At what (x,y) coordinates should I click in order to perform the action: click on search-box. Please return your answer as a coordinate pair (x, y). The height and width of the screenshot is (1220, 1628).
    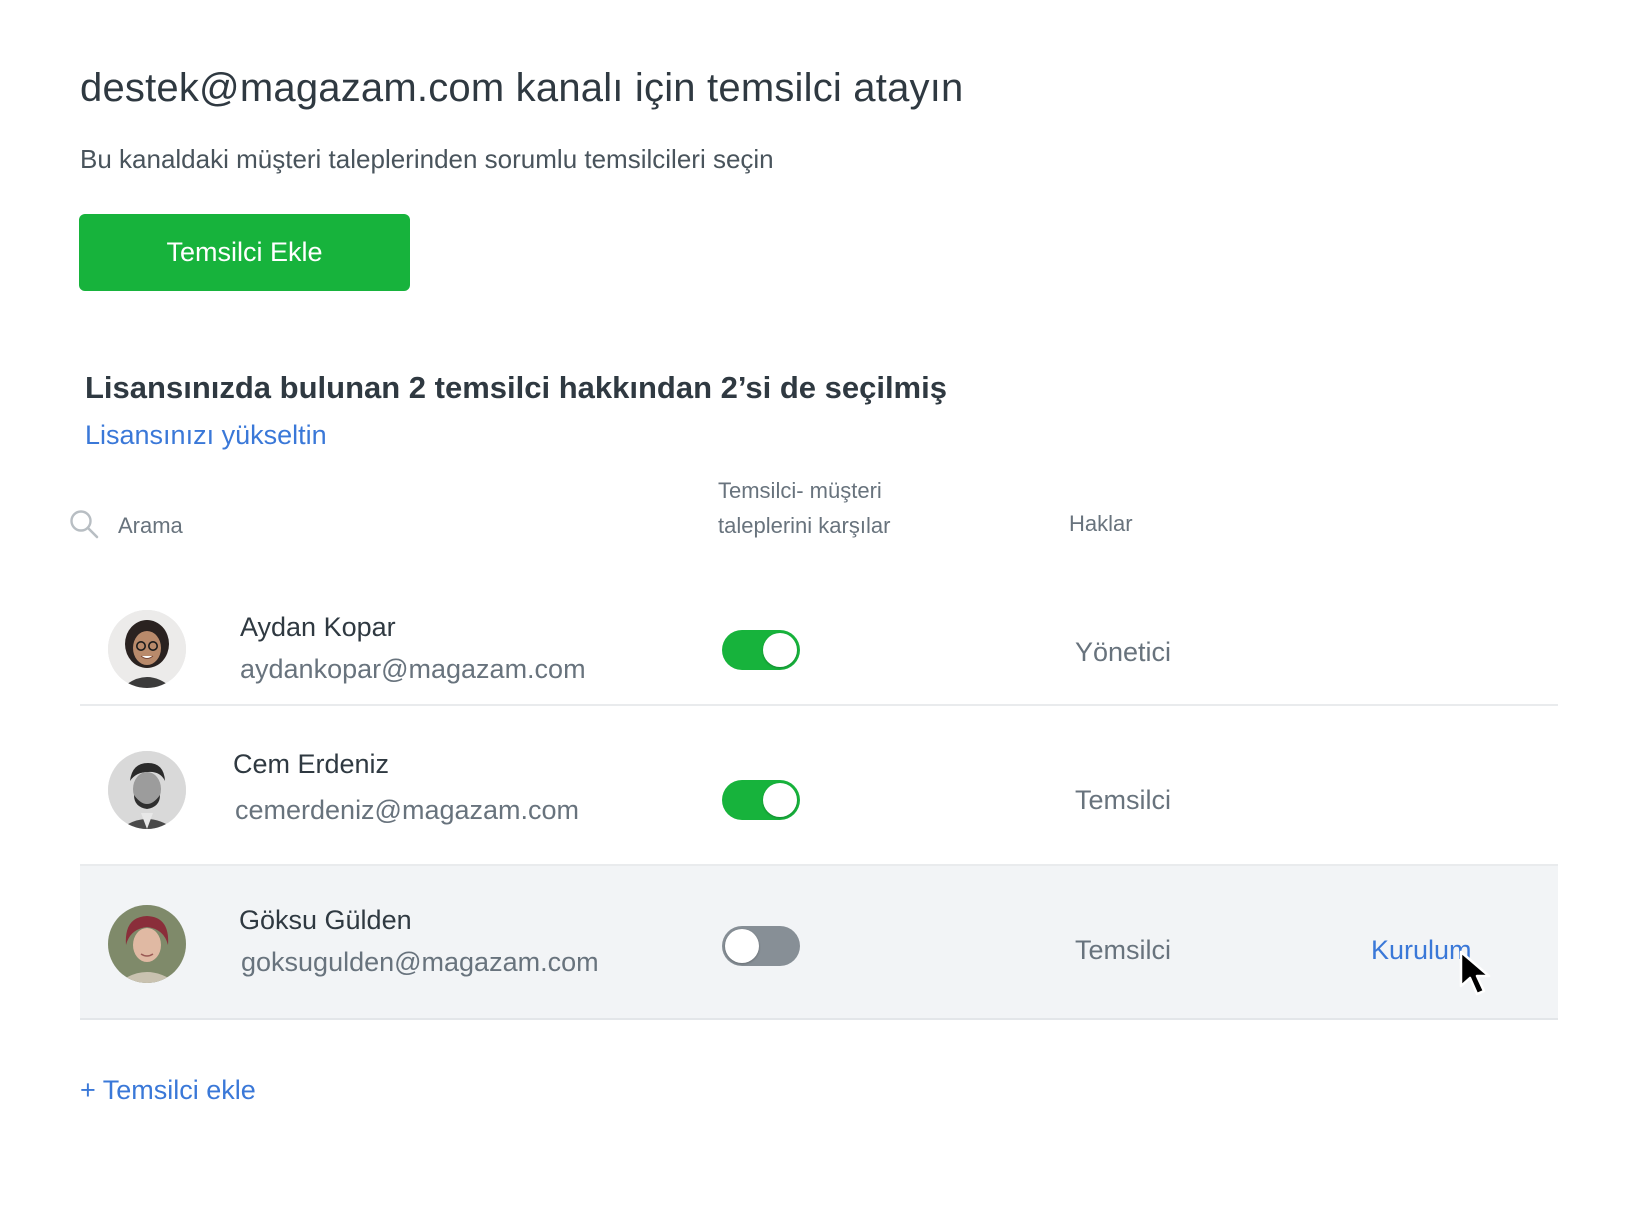
    Looking at the image, I should click on (218, 526).